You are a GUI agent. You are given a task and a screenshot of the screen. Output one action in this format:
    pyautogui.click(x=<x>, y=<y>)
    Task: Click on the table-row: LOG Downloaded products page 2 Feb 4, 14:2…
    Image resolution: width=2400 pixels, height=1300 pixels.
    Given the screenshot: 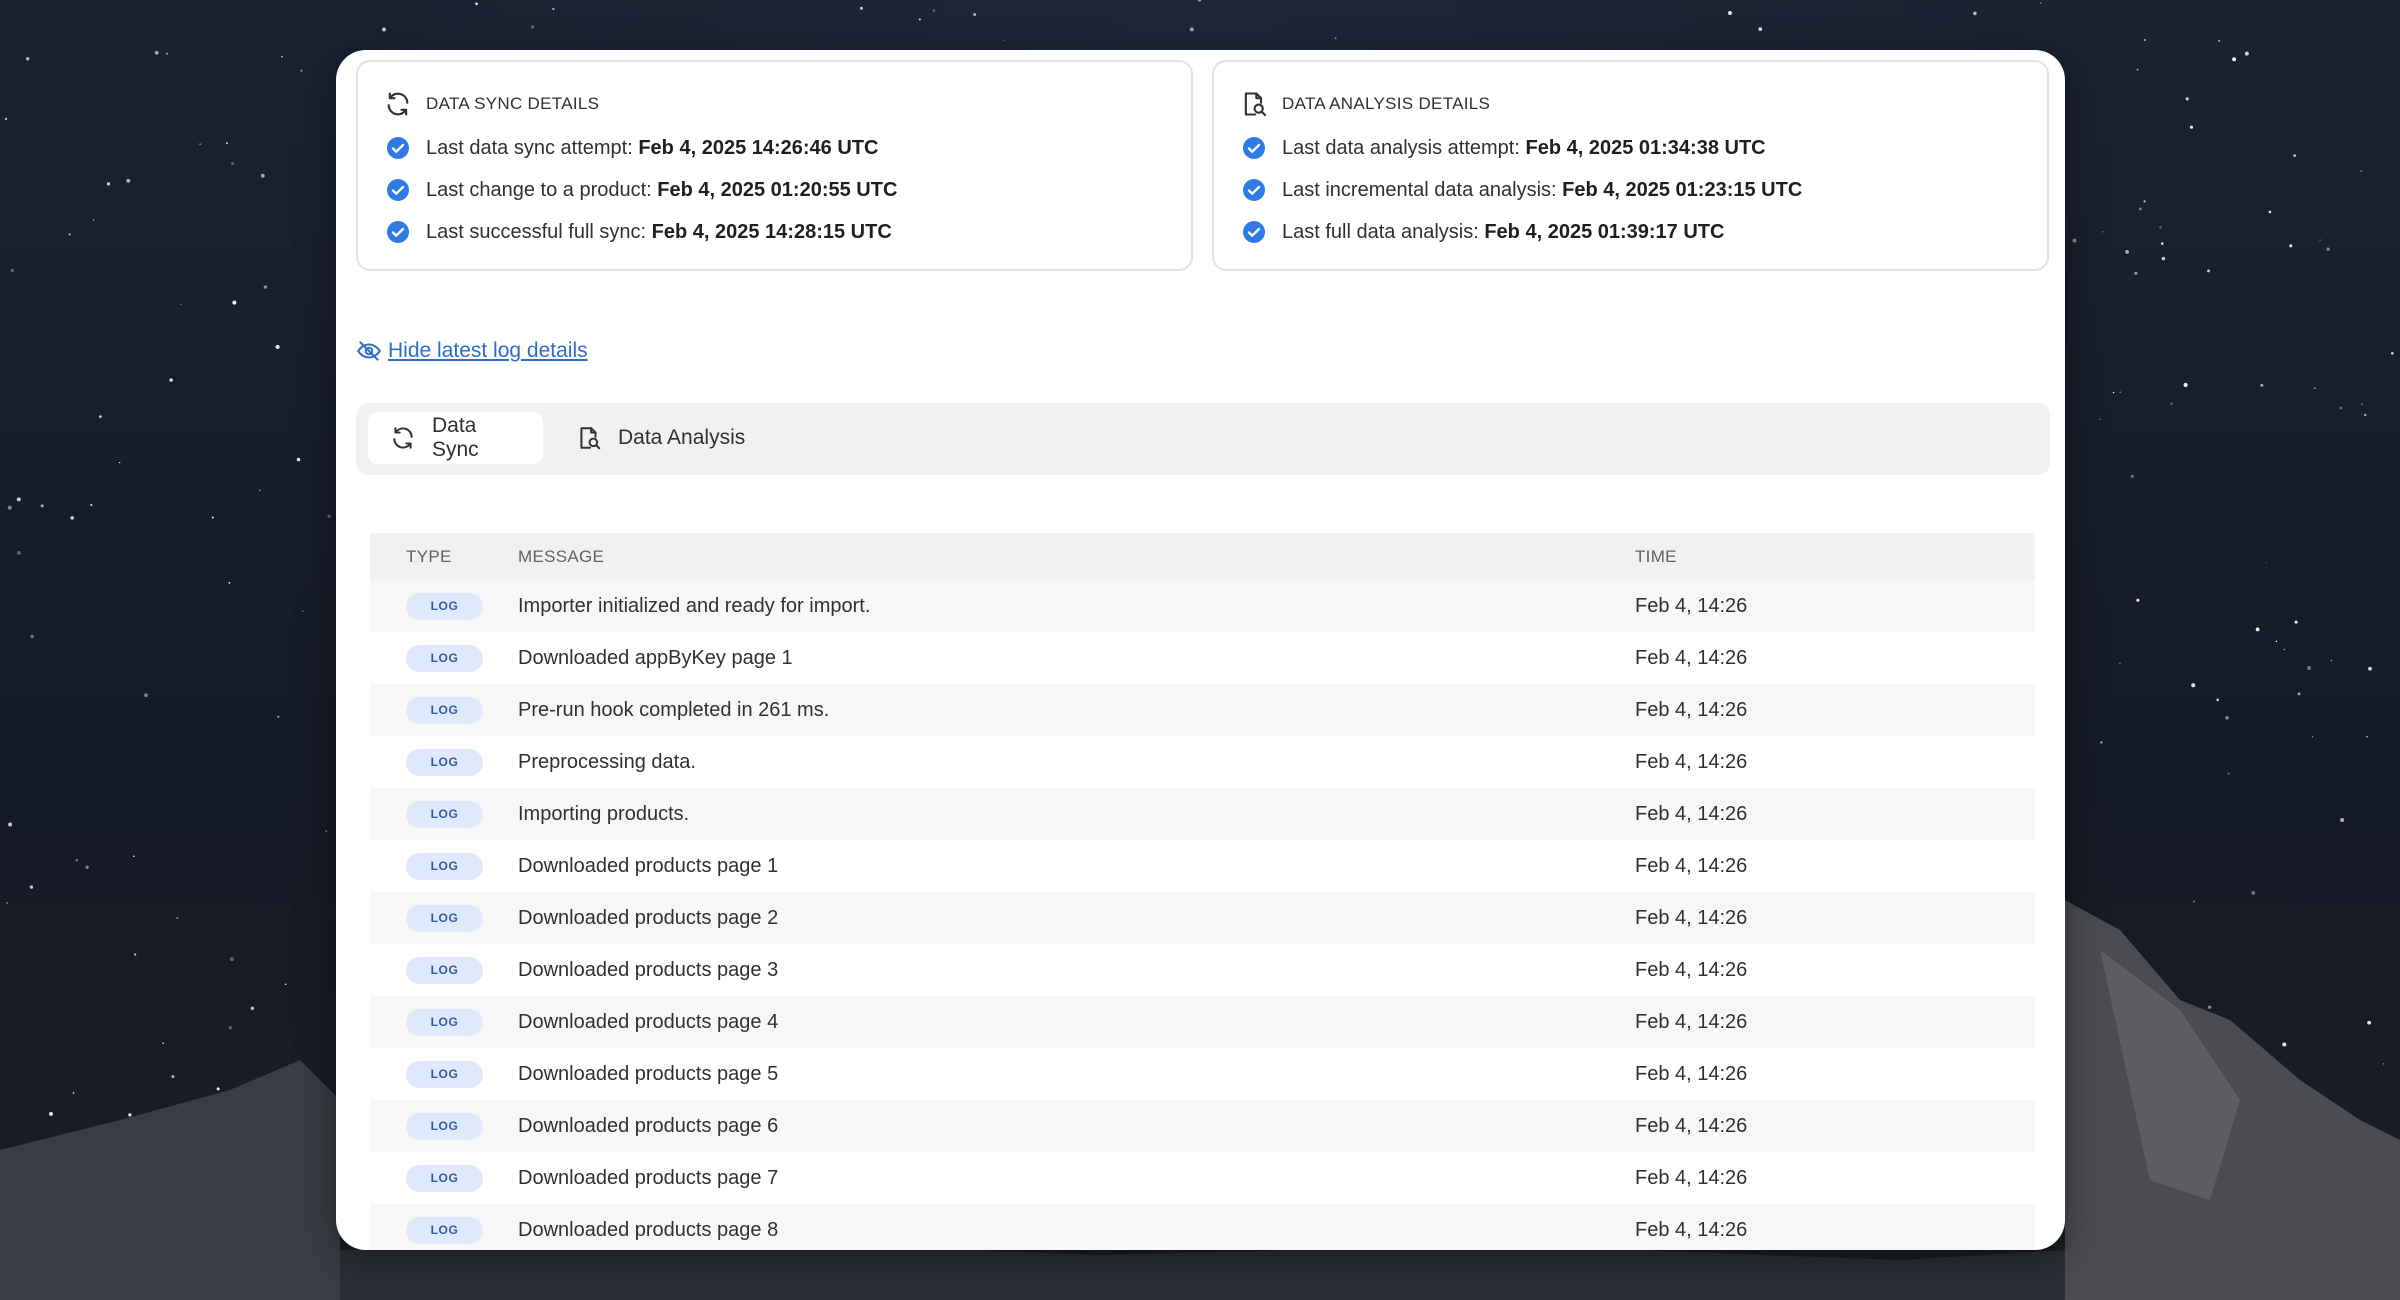 What is the action you would take?
    pyautogui.click(x=1202, y=918)
    